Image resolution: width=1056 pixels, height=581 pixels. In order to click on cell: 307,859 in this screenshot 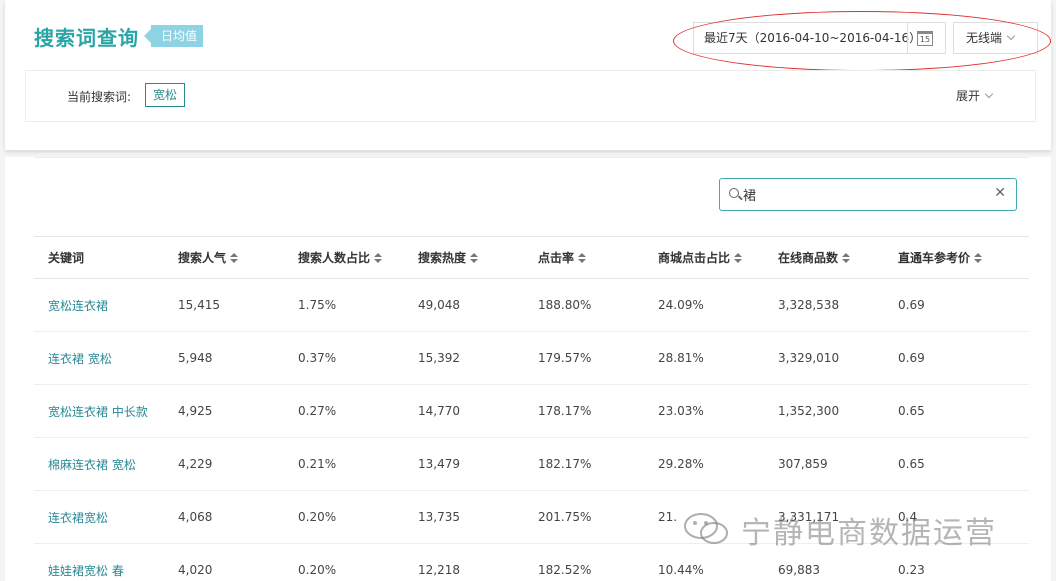, I will do `click(824, 464)`.